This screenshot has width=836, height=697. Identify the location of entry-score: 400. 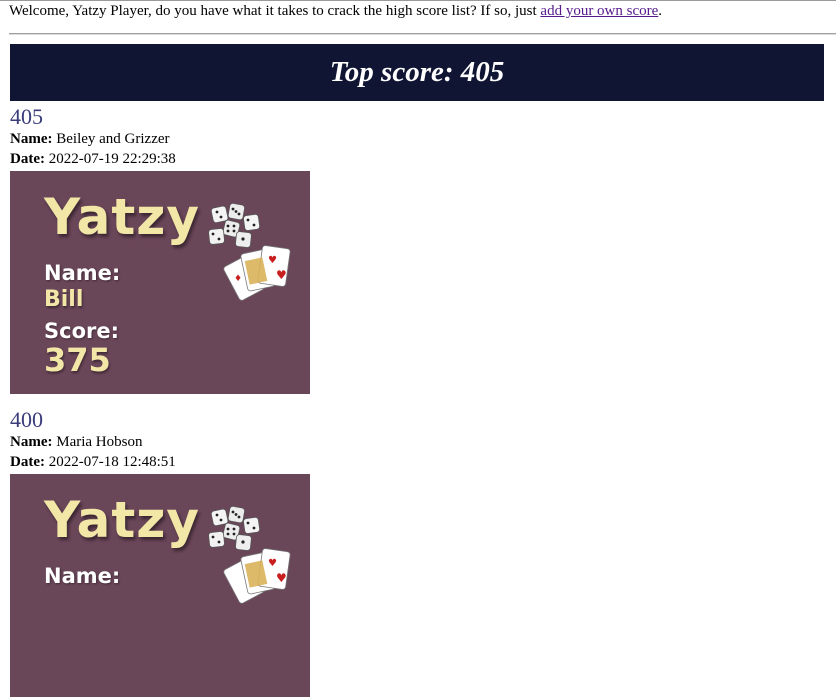
(26, 419).